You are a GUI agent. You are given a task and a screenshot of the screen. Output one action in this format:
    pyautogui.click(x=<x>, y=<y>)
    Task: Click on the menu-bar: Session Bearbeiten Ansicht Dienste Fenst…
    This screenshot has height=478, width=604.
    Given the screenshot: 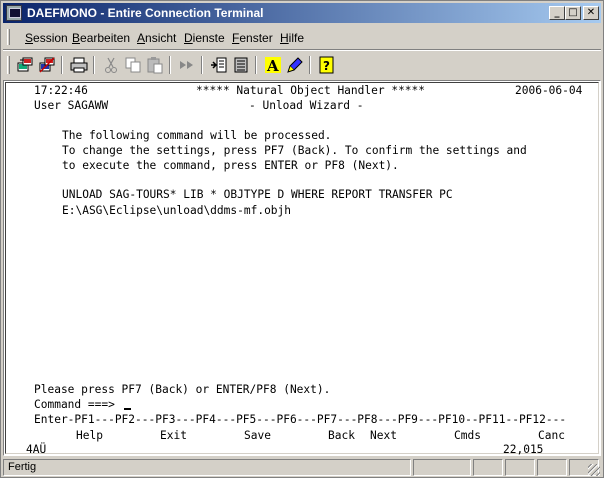 What is the action you would take?
    pyautogui.click(x=302, y=37)
    